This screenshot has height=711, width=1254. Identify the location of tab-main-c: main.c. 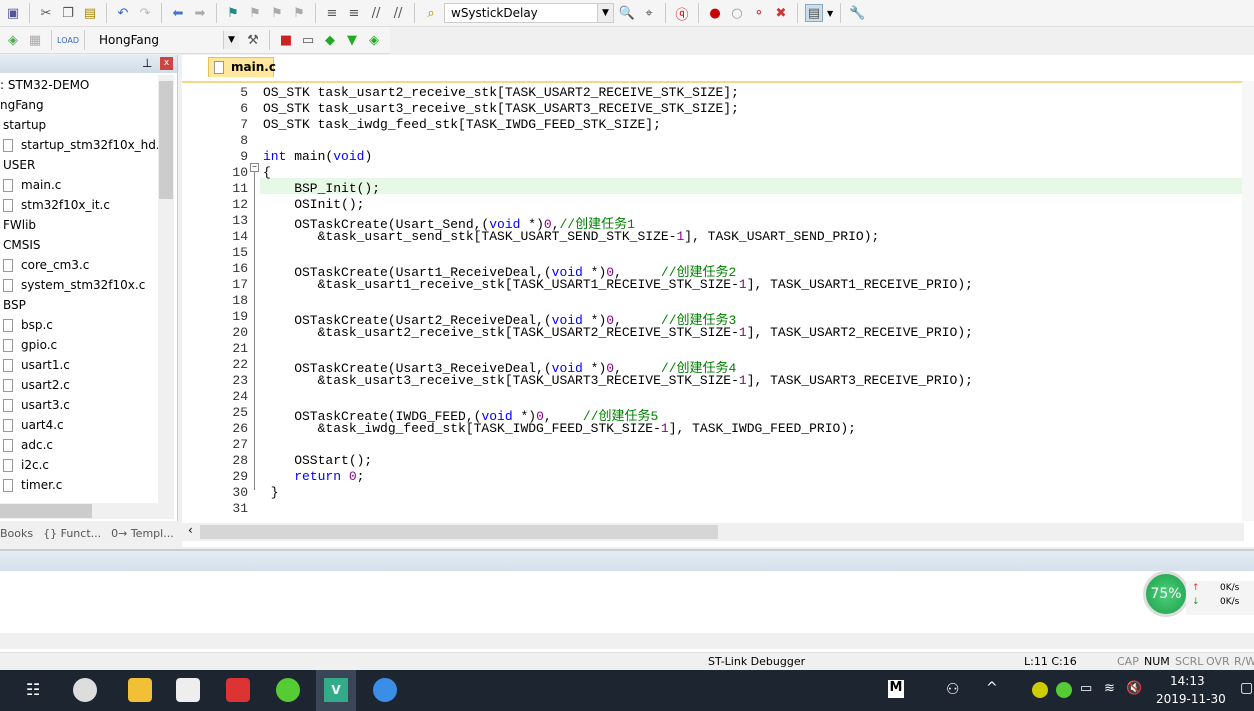
(242, 67).